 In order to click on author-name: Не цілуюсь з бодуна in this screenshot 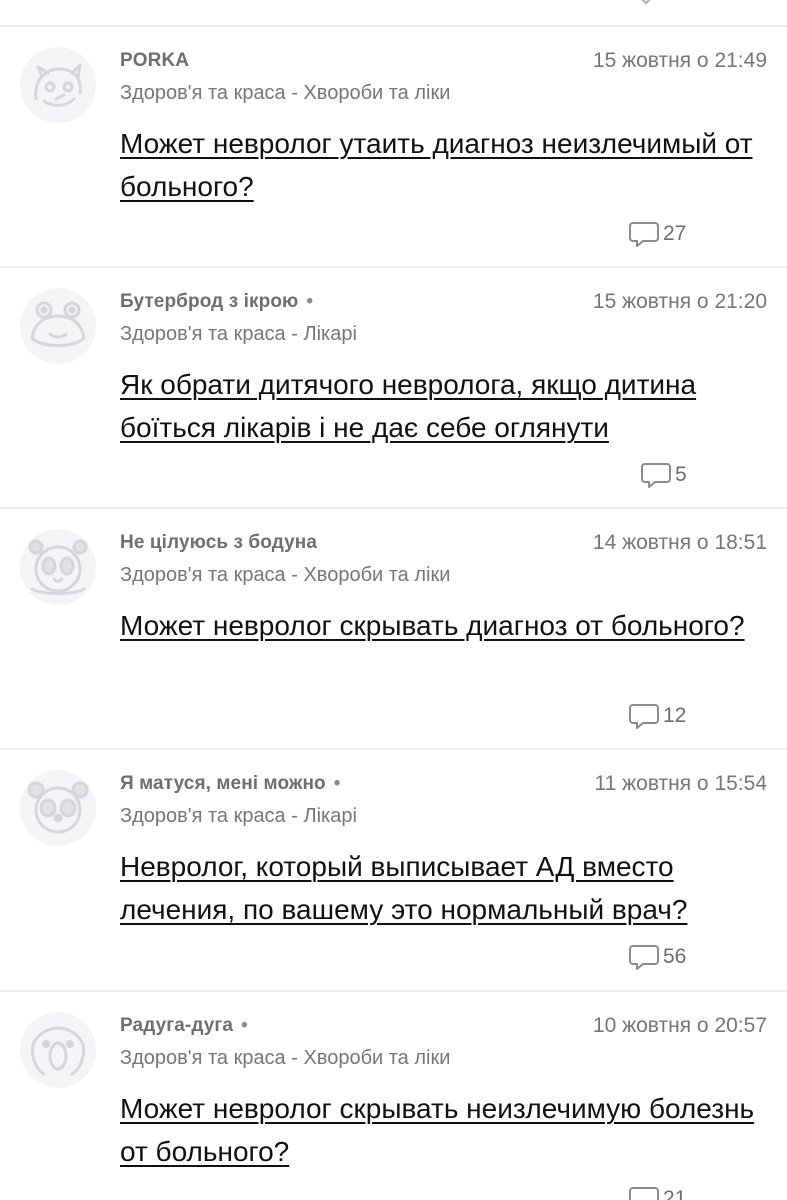, I will do `click(218, 543)`.